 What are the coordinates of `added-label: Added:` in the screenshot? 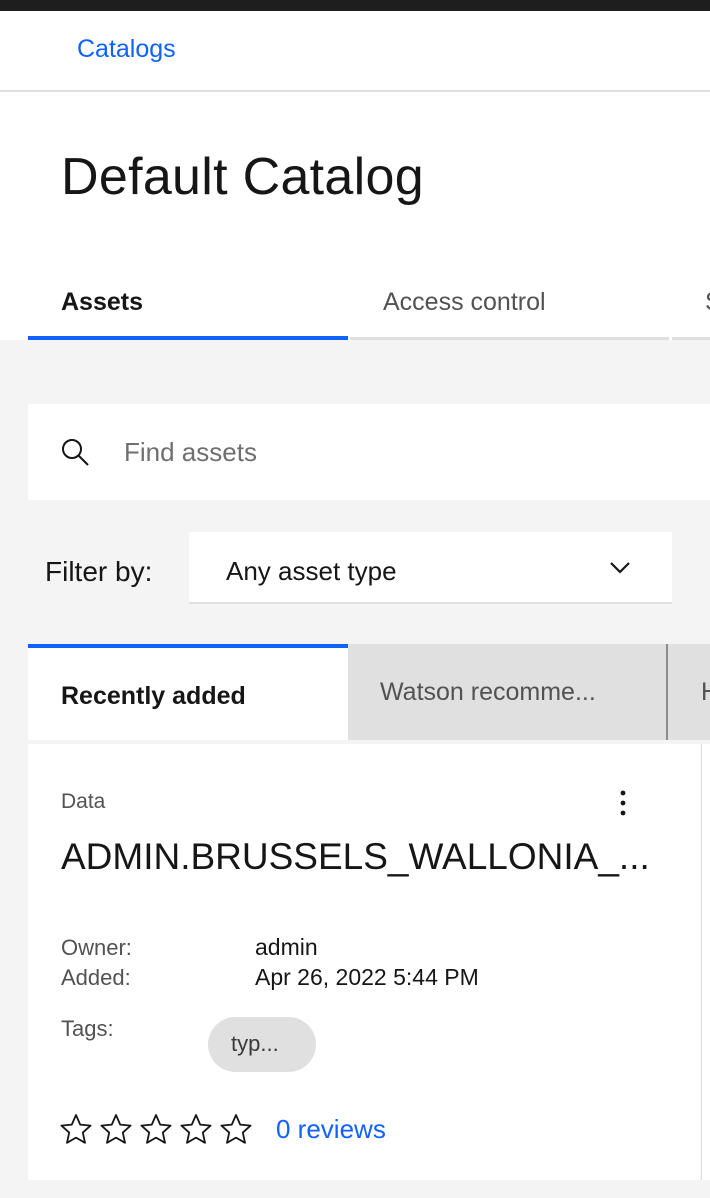 It's located at (96, 977).